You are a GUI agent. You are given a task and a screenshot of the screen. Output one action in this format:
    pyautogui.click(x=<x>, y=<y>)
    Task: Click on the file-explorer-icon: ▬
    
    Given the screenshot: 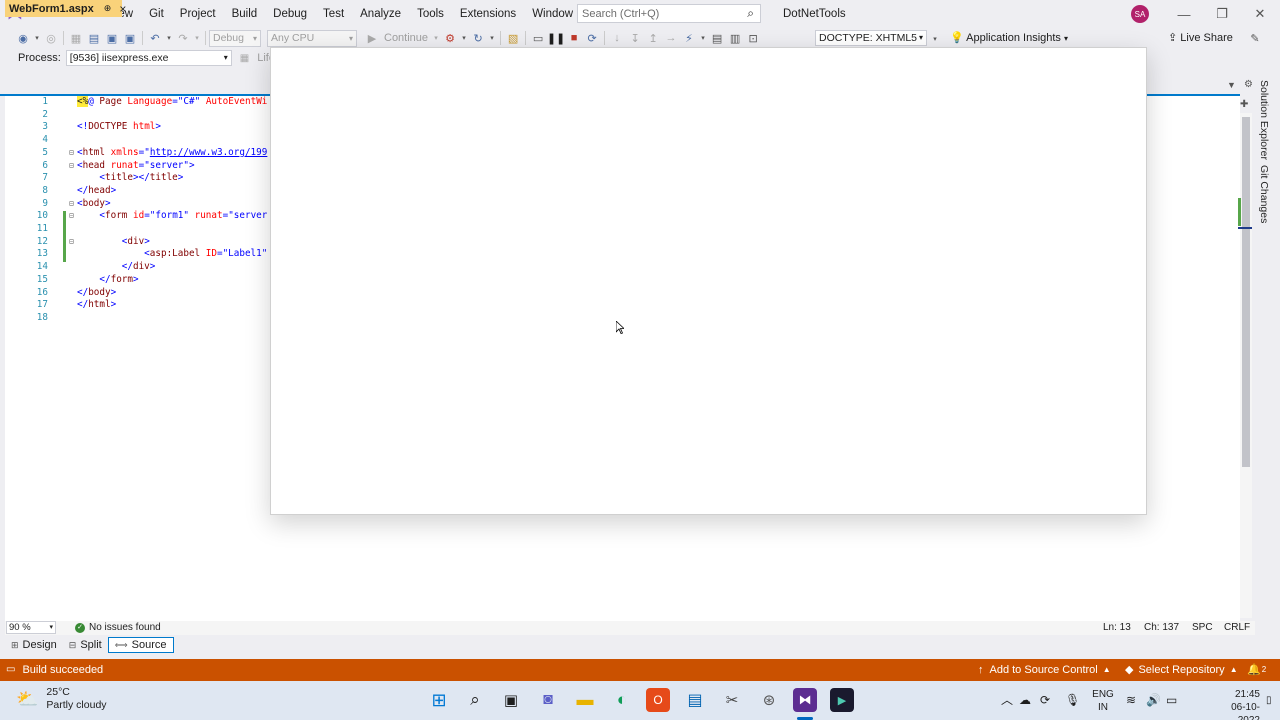 What is the action you would take?
    pyautogui.click(x=585, y=700)
    